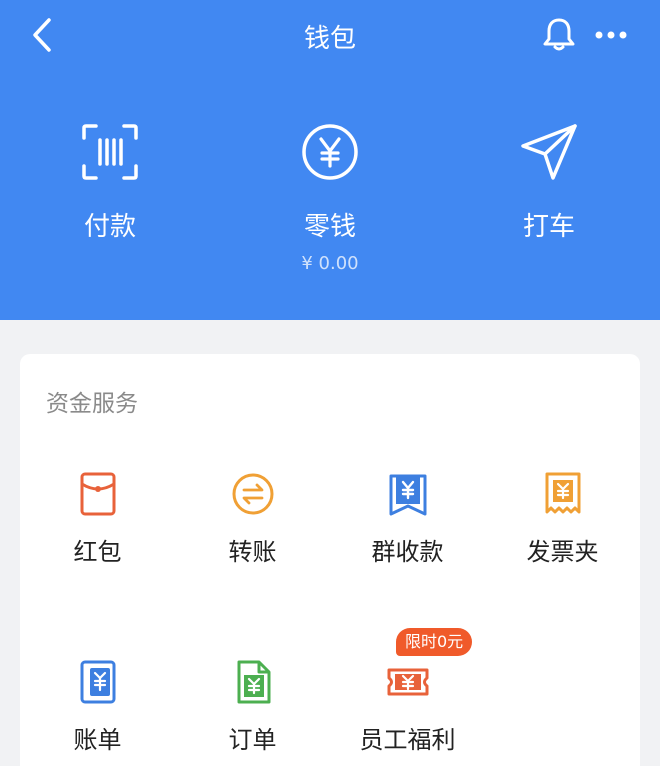 The height and width of the screenshot is (766, 660). What do you see at coordinates (252, 494) in the screenshot?
I see `transfer-icon` at bounding box center [252, 494].